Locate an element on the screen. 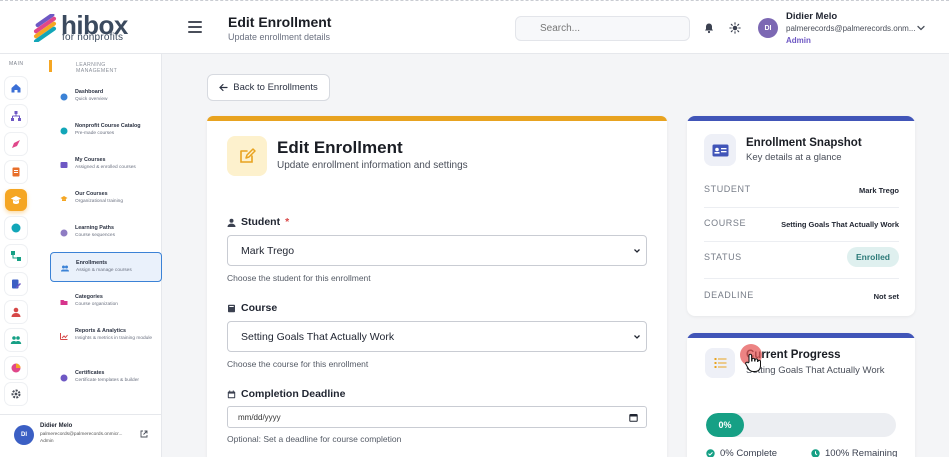 The image size is (949, 457). rail-home-button is located at coordinates (16, 88).